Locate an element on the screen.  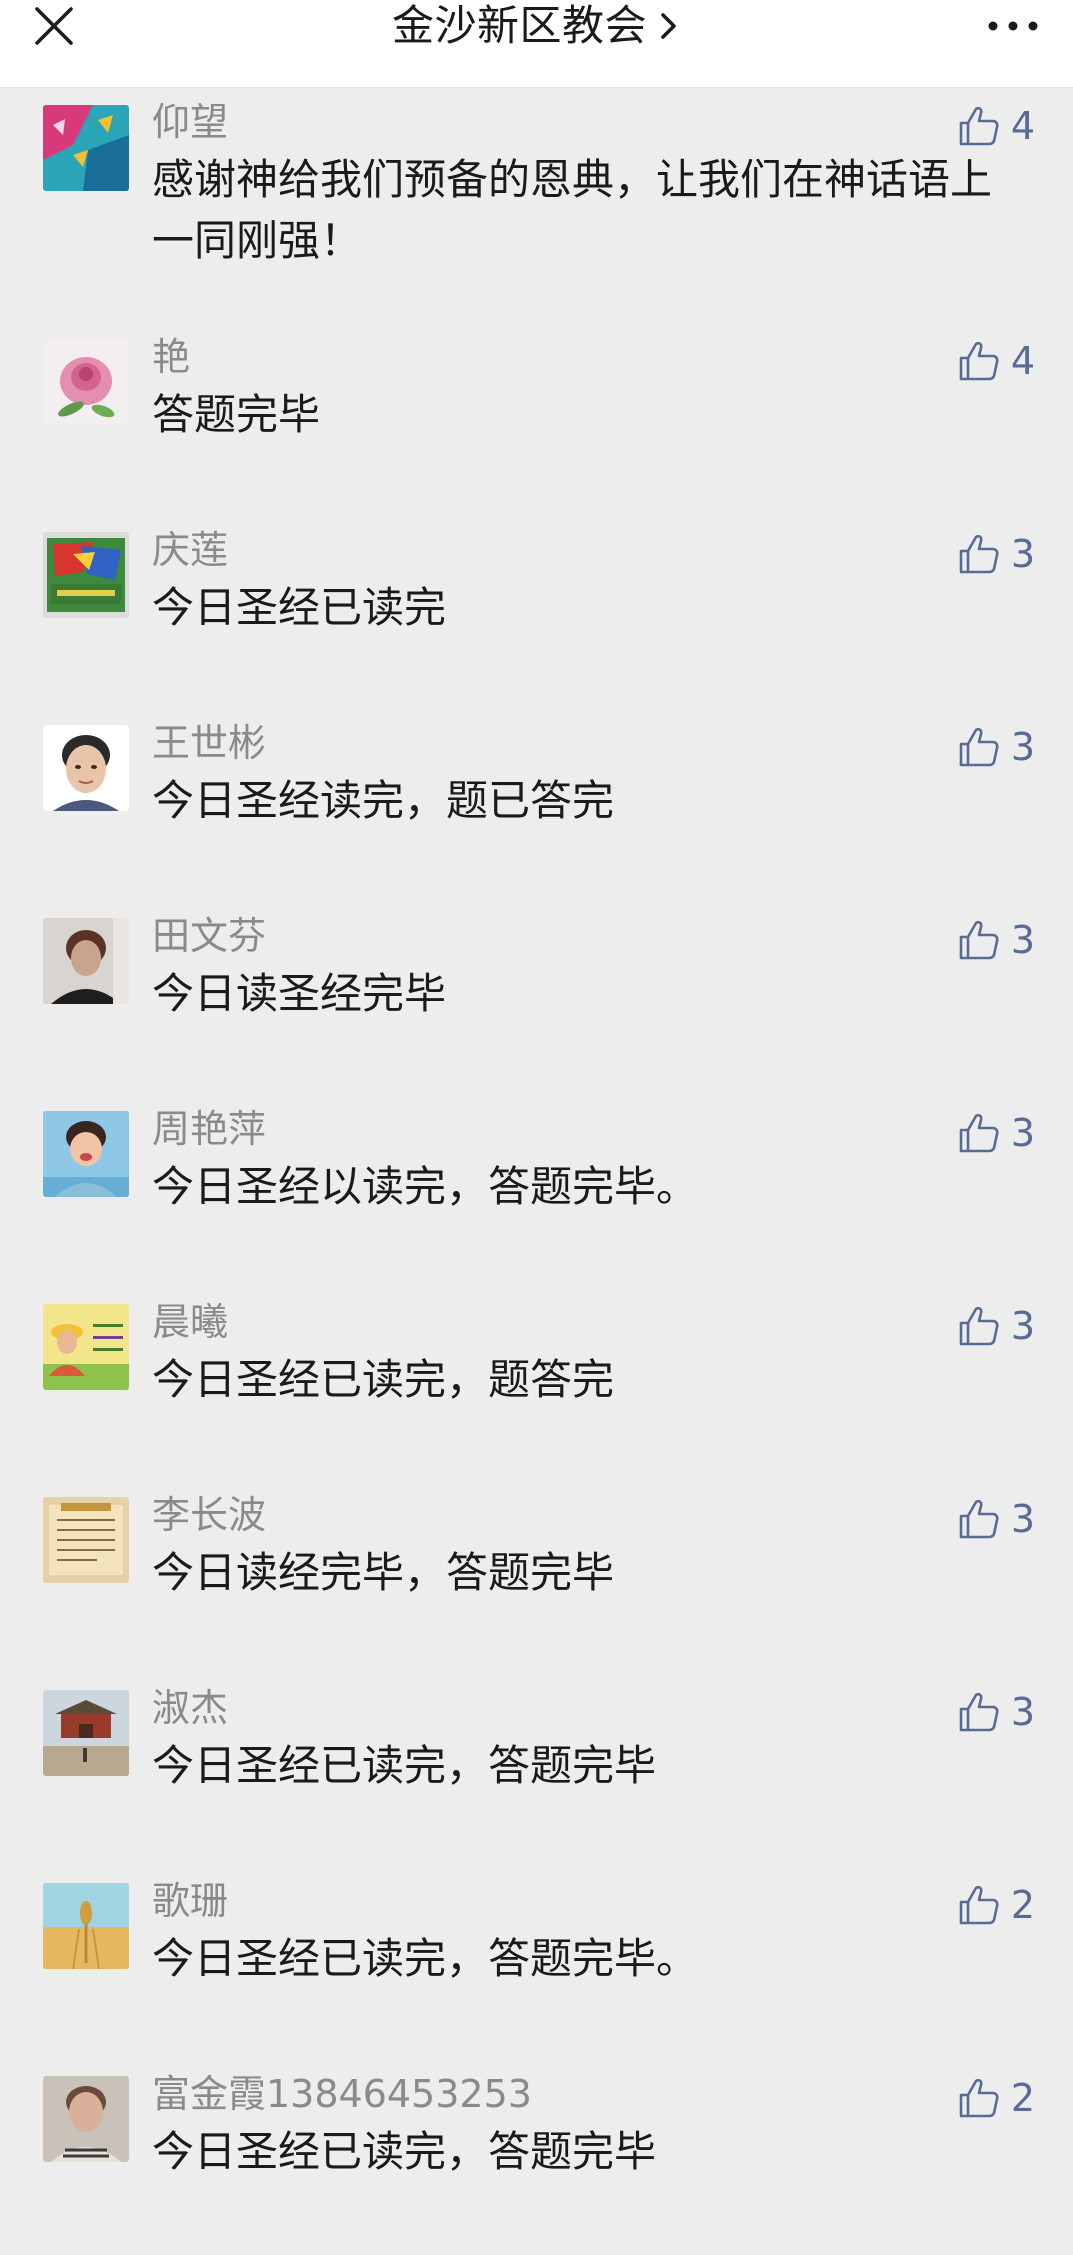
comment-author: 田文芬 is located at coordinates (209, 936).